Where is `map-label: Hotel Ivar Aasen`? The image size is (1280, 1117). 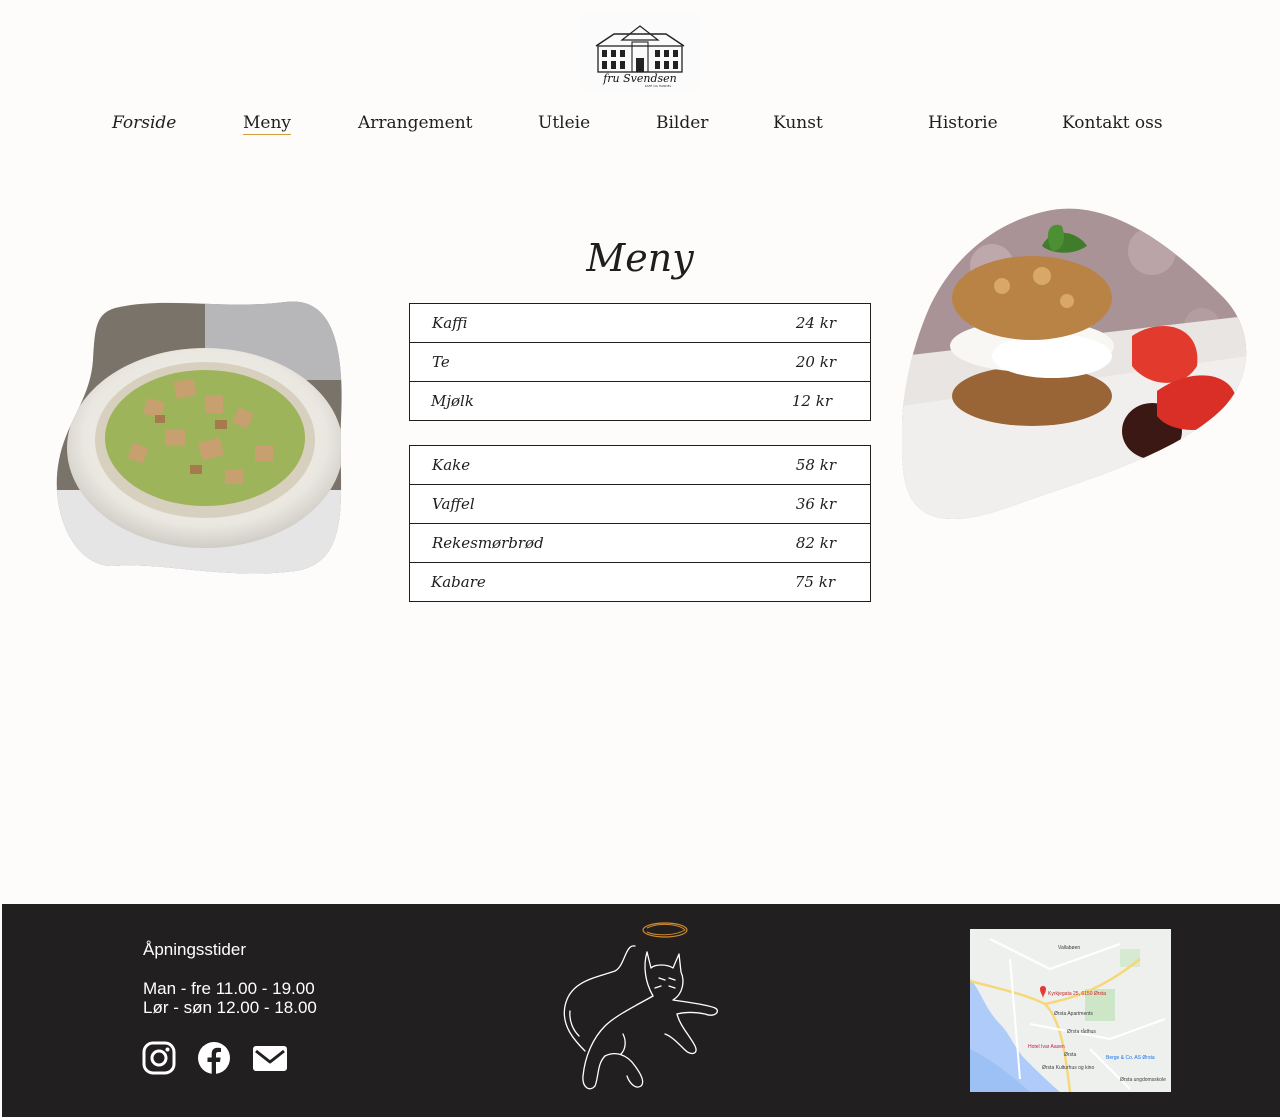 map-label: Hotel Ivar Aasen is located at coordinates (1046, 1047).